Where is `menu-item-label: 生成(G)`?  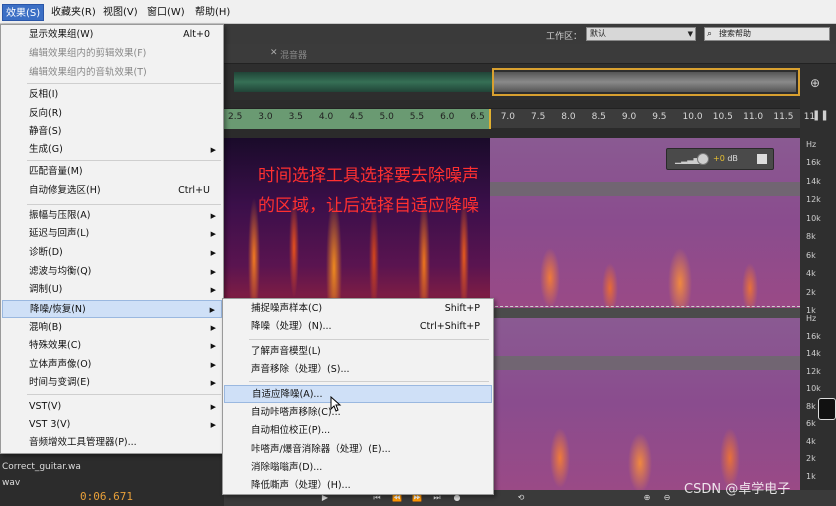 menu-item-label: 生成(G) is located at coordinates (46, 149).